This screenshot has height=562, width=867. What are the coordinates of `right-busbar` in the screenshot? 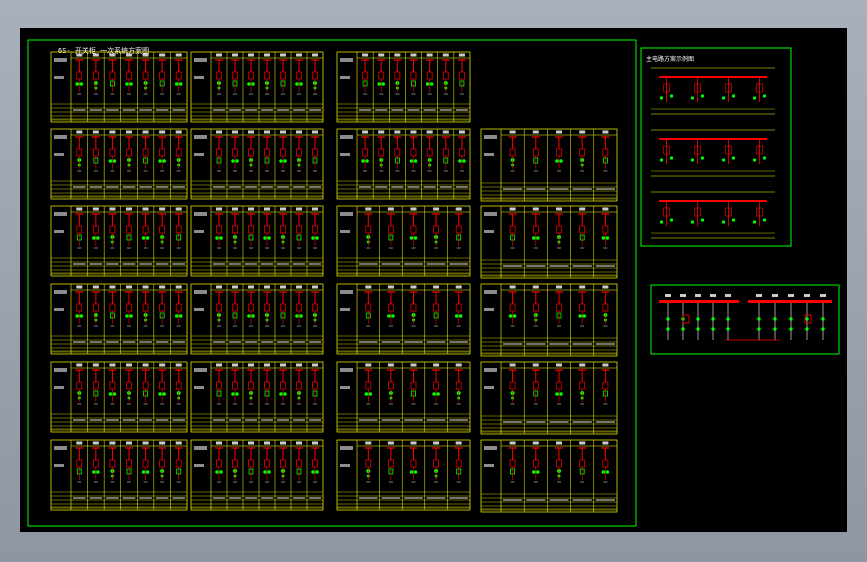 It's located at (790, 301).